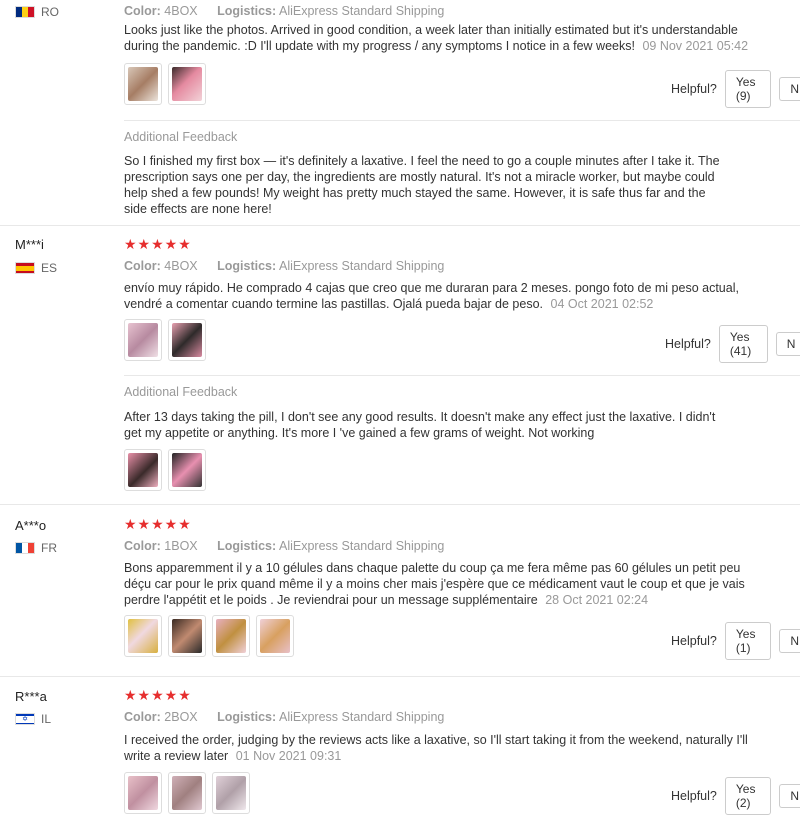 This screenshot has height=815, width=800. Describe the element at coordinates (29, 244) in the screenshot. I see `user-name: M***i` at that location.